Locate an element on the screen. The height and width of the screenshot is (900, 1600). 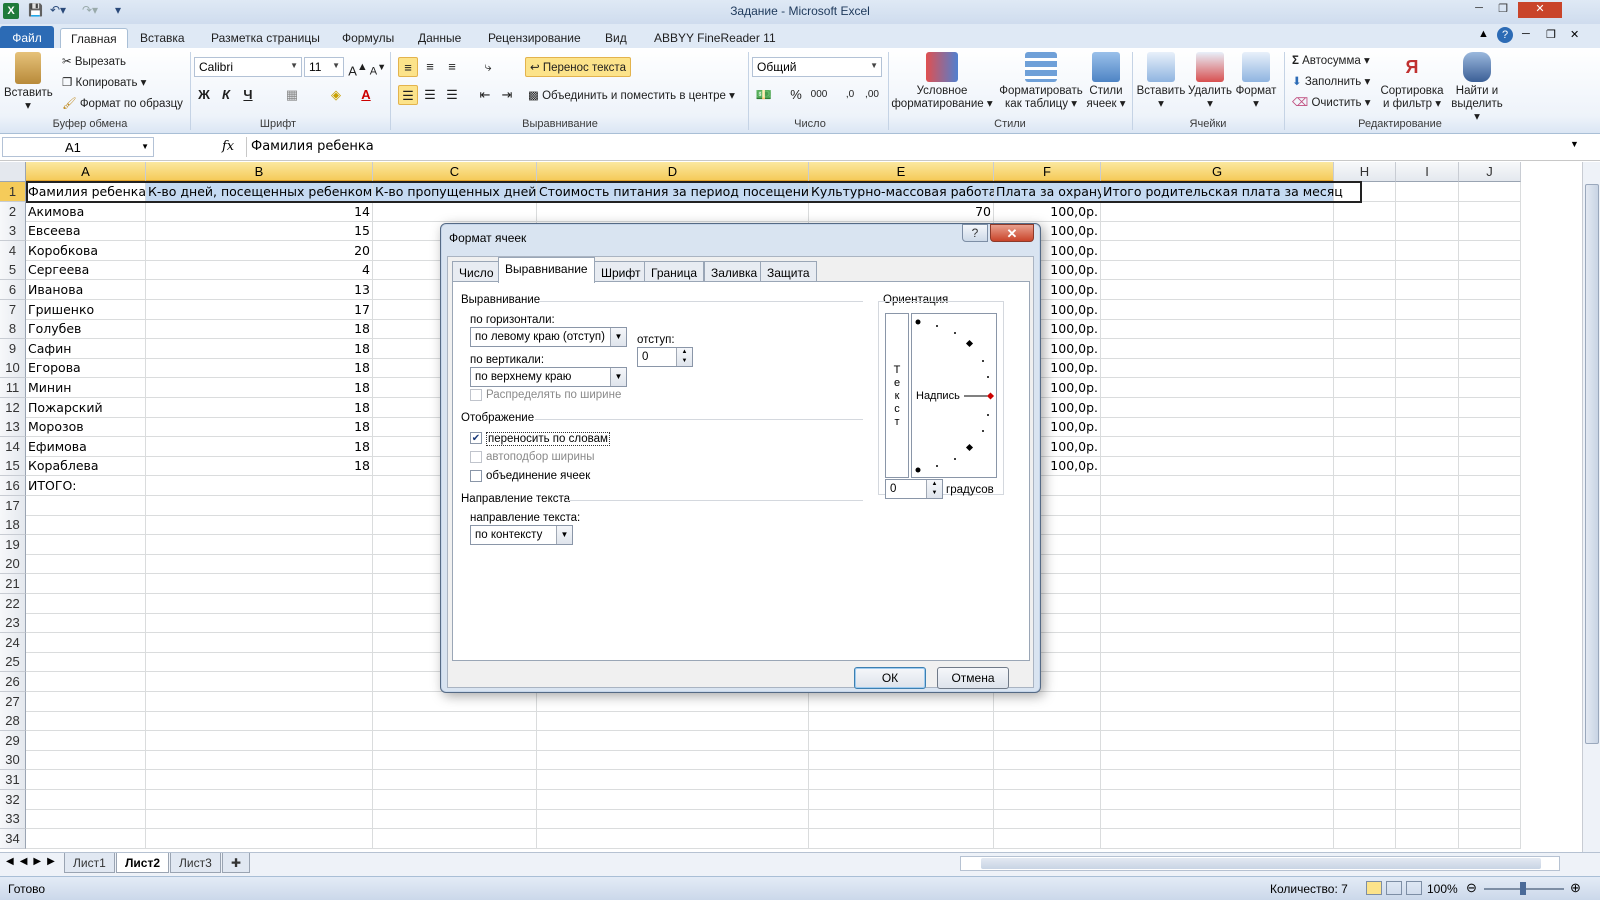
tab-insert: Вставка is located at coordinates (162, 38).